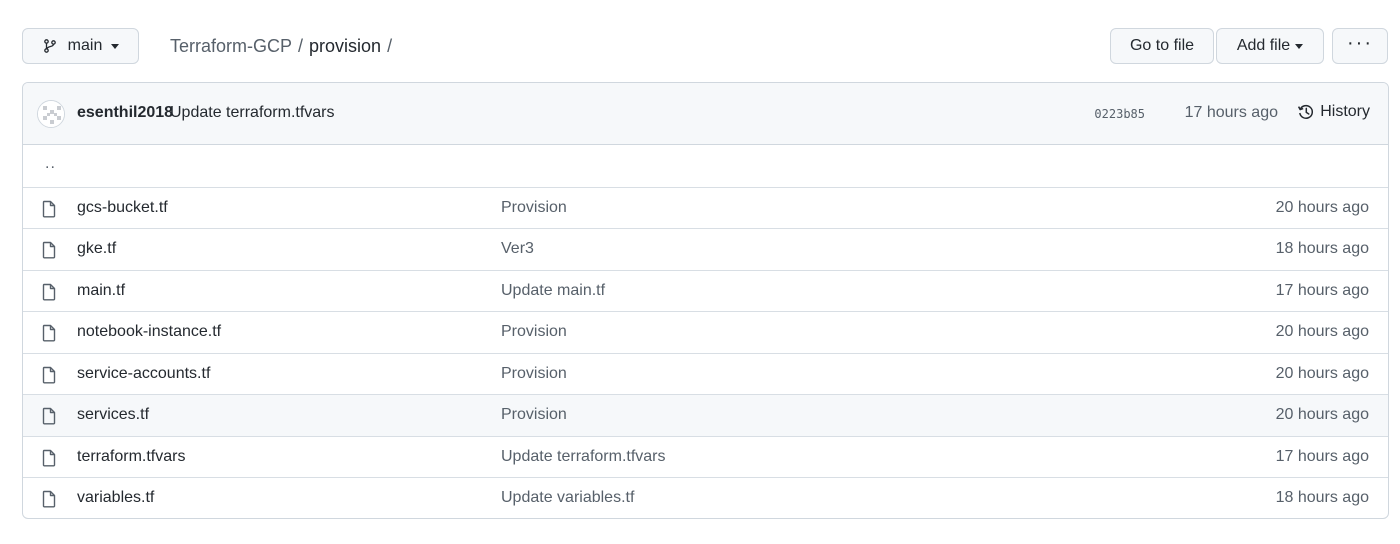 Image resolution: width=1400 pixels, height=544 pixels. What do you see at coordinates (705, 373) in the screenshot?
I see `file-row: service-accounts.tf Provision 20 hours ago` at bounding box center [705, 373].